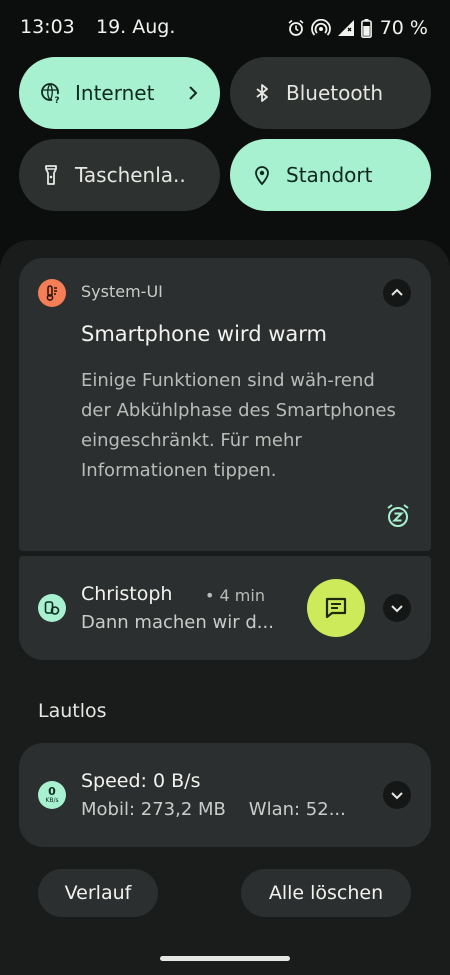  Describe the element at coordinates (335, 93) in the screenshot. I see `tile-label: Bluetooth` at that location.